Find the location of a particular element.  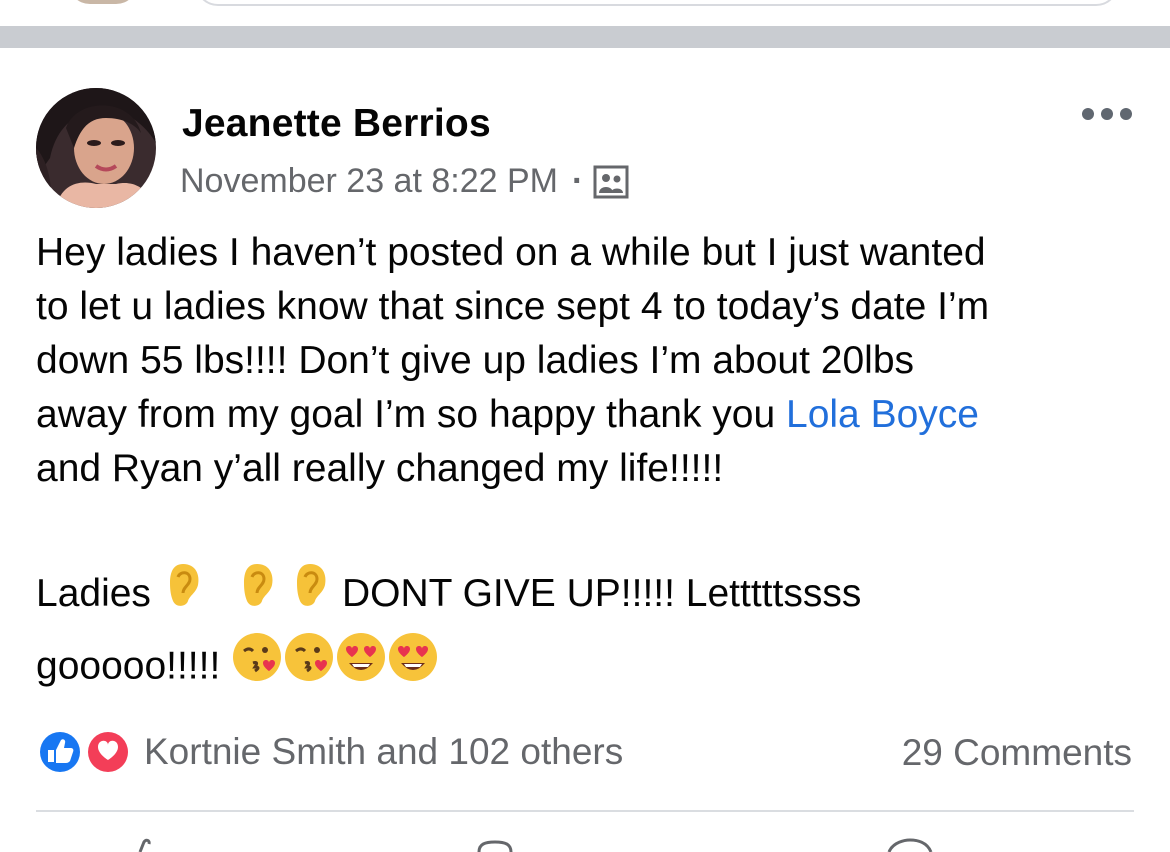

reactions-summary: Kortnie Smith and 102 others is located at coordinates (329, 752).